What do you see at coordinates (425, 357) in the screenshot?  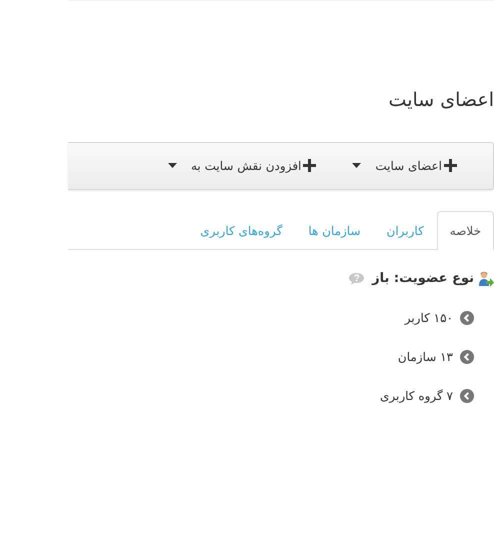 I see `stat-link: ۱۳ سازمان` at bounding box center [425, 357].